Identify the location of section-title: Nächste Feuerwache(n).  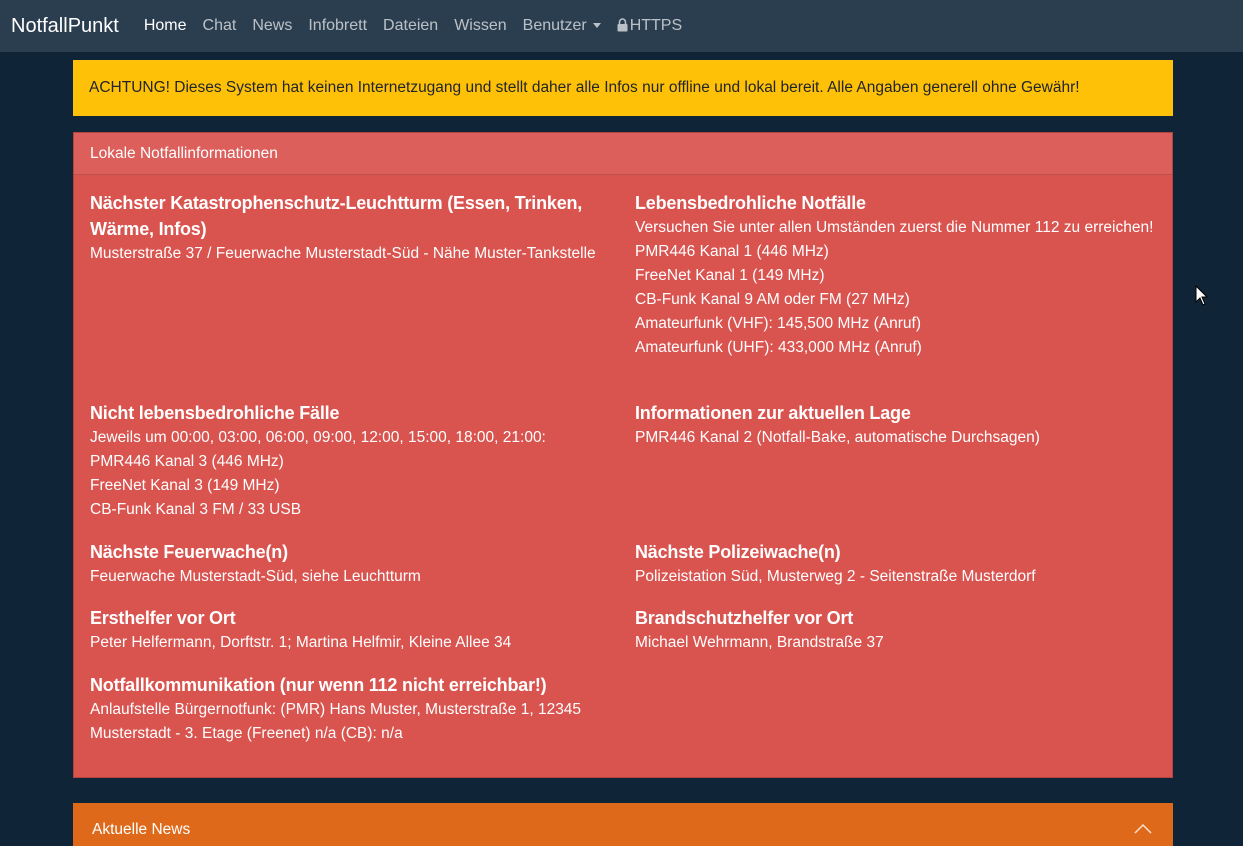
(189, 552).